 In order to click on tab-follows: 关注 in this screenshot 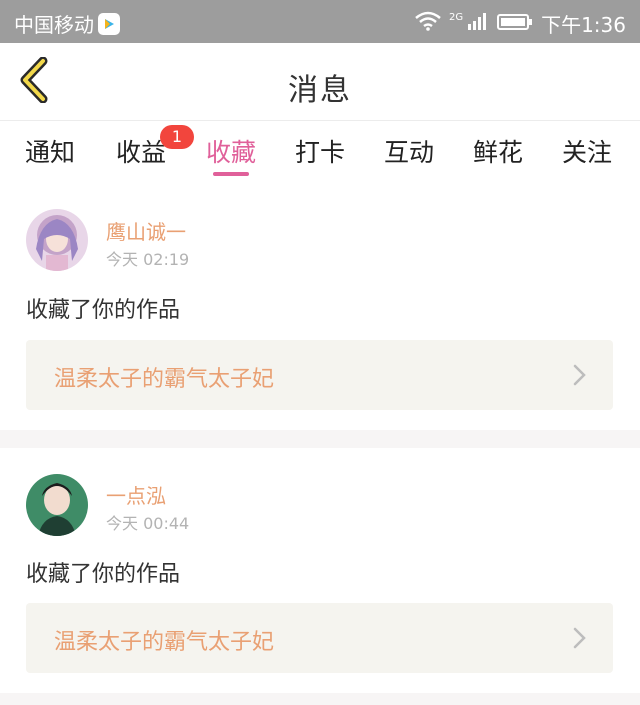, I will do `click(587, 151)`.